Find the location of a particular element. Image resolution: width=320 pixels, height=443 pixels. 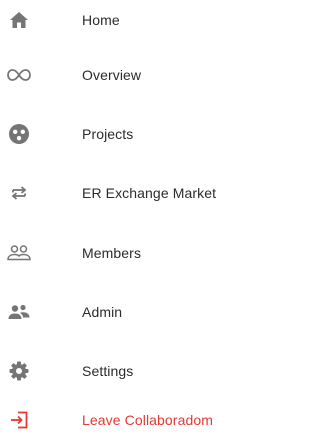

nav-item-leave-collaboradom: Leave Collaboradom is located at coordinates (122, 420).